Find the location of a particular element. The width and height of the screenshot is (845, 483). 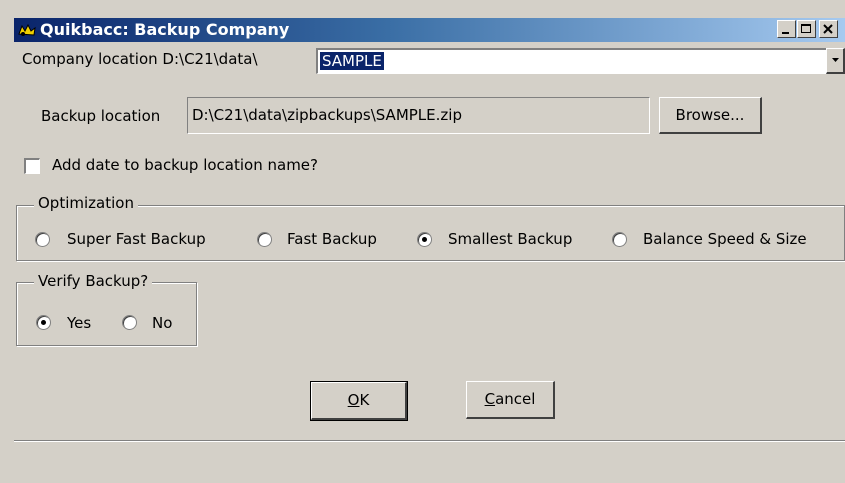

optimization-legend: Optimization is located at coordinates (86, 203).